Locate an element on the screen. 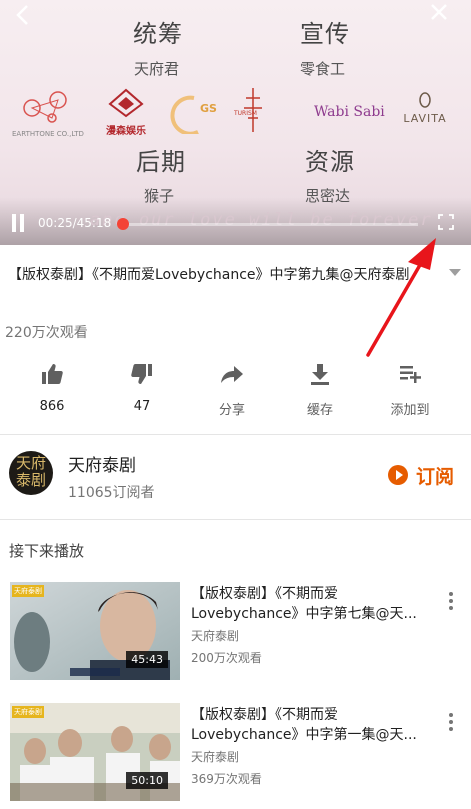 The image size is (471, 809). pause-icon is located at coordinates (19, 223).